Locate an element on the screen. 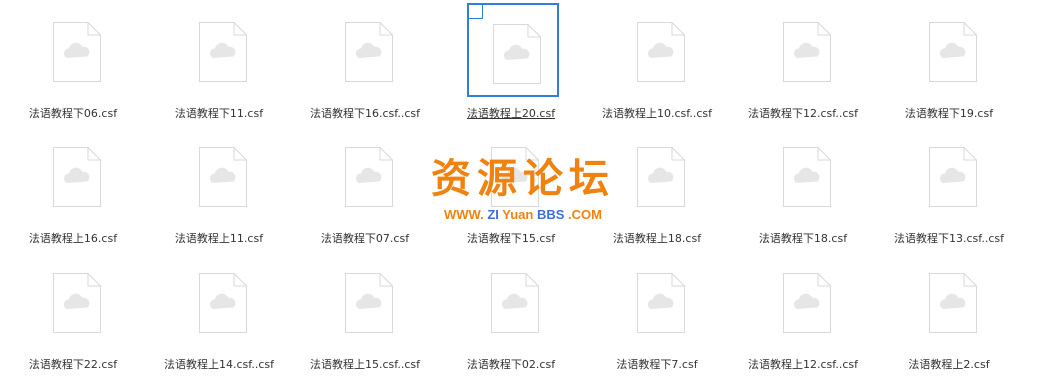 Image resolution: width=1045 pixels, height=385 pixels. file-name: 法语教程下07.csf is located at coordinates (365, 238).